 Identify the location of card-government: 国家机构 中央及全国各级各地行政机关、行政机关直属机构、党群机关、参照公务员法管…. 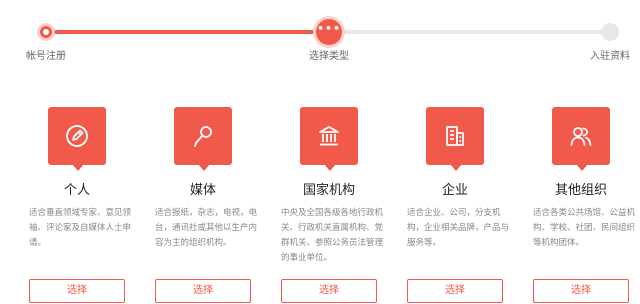
(334, 202).